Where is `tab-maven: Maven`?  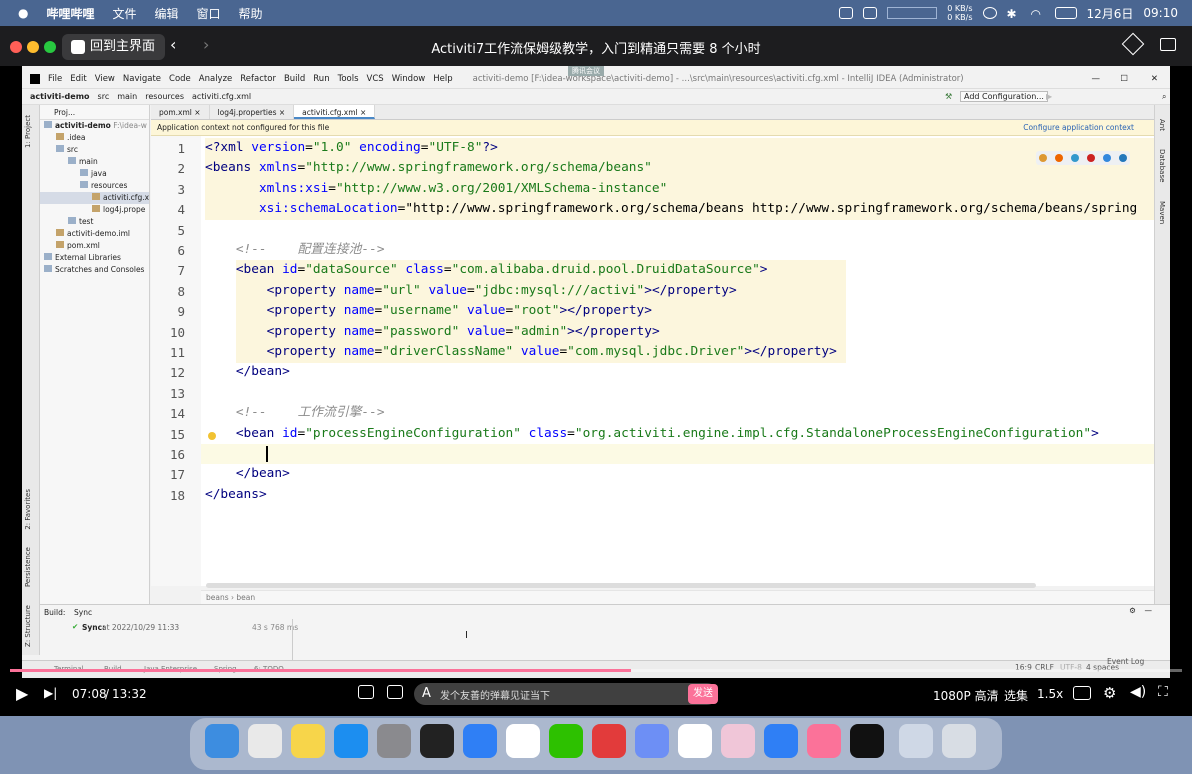 tab-maven: Maven is located at coordinates (1162, 212).